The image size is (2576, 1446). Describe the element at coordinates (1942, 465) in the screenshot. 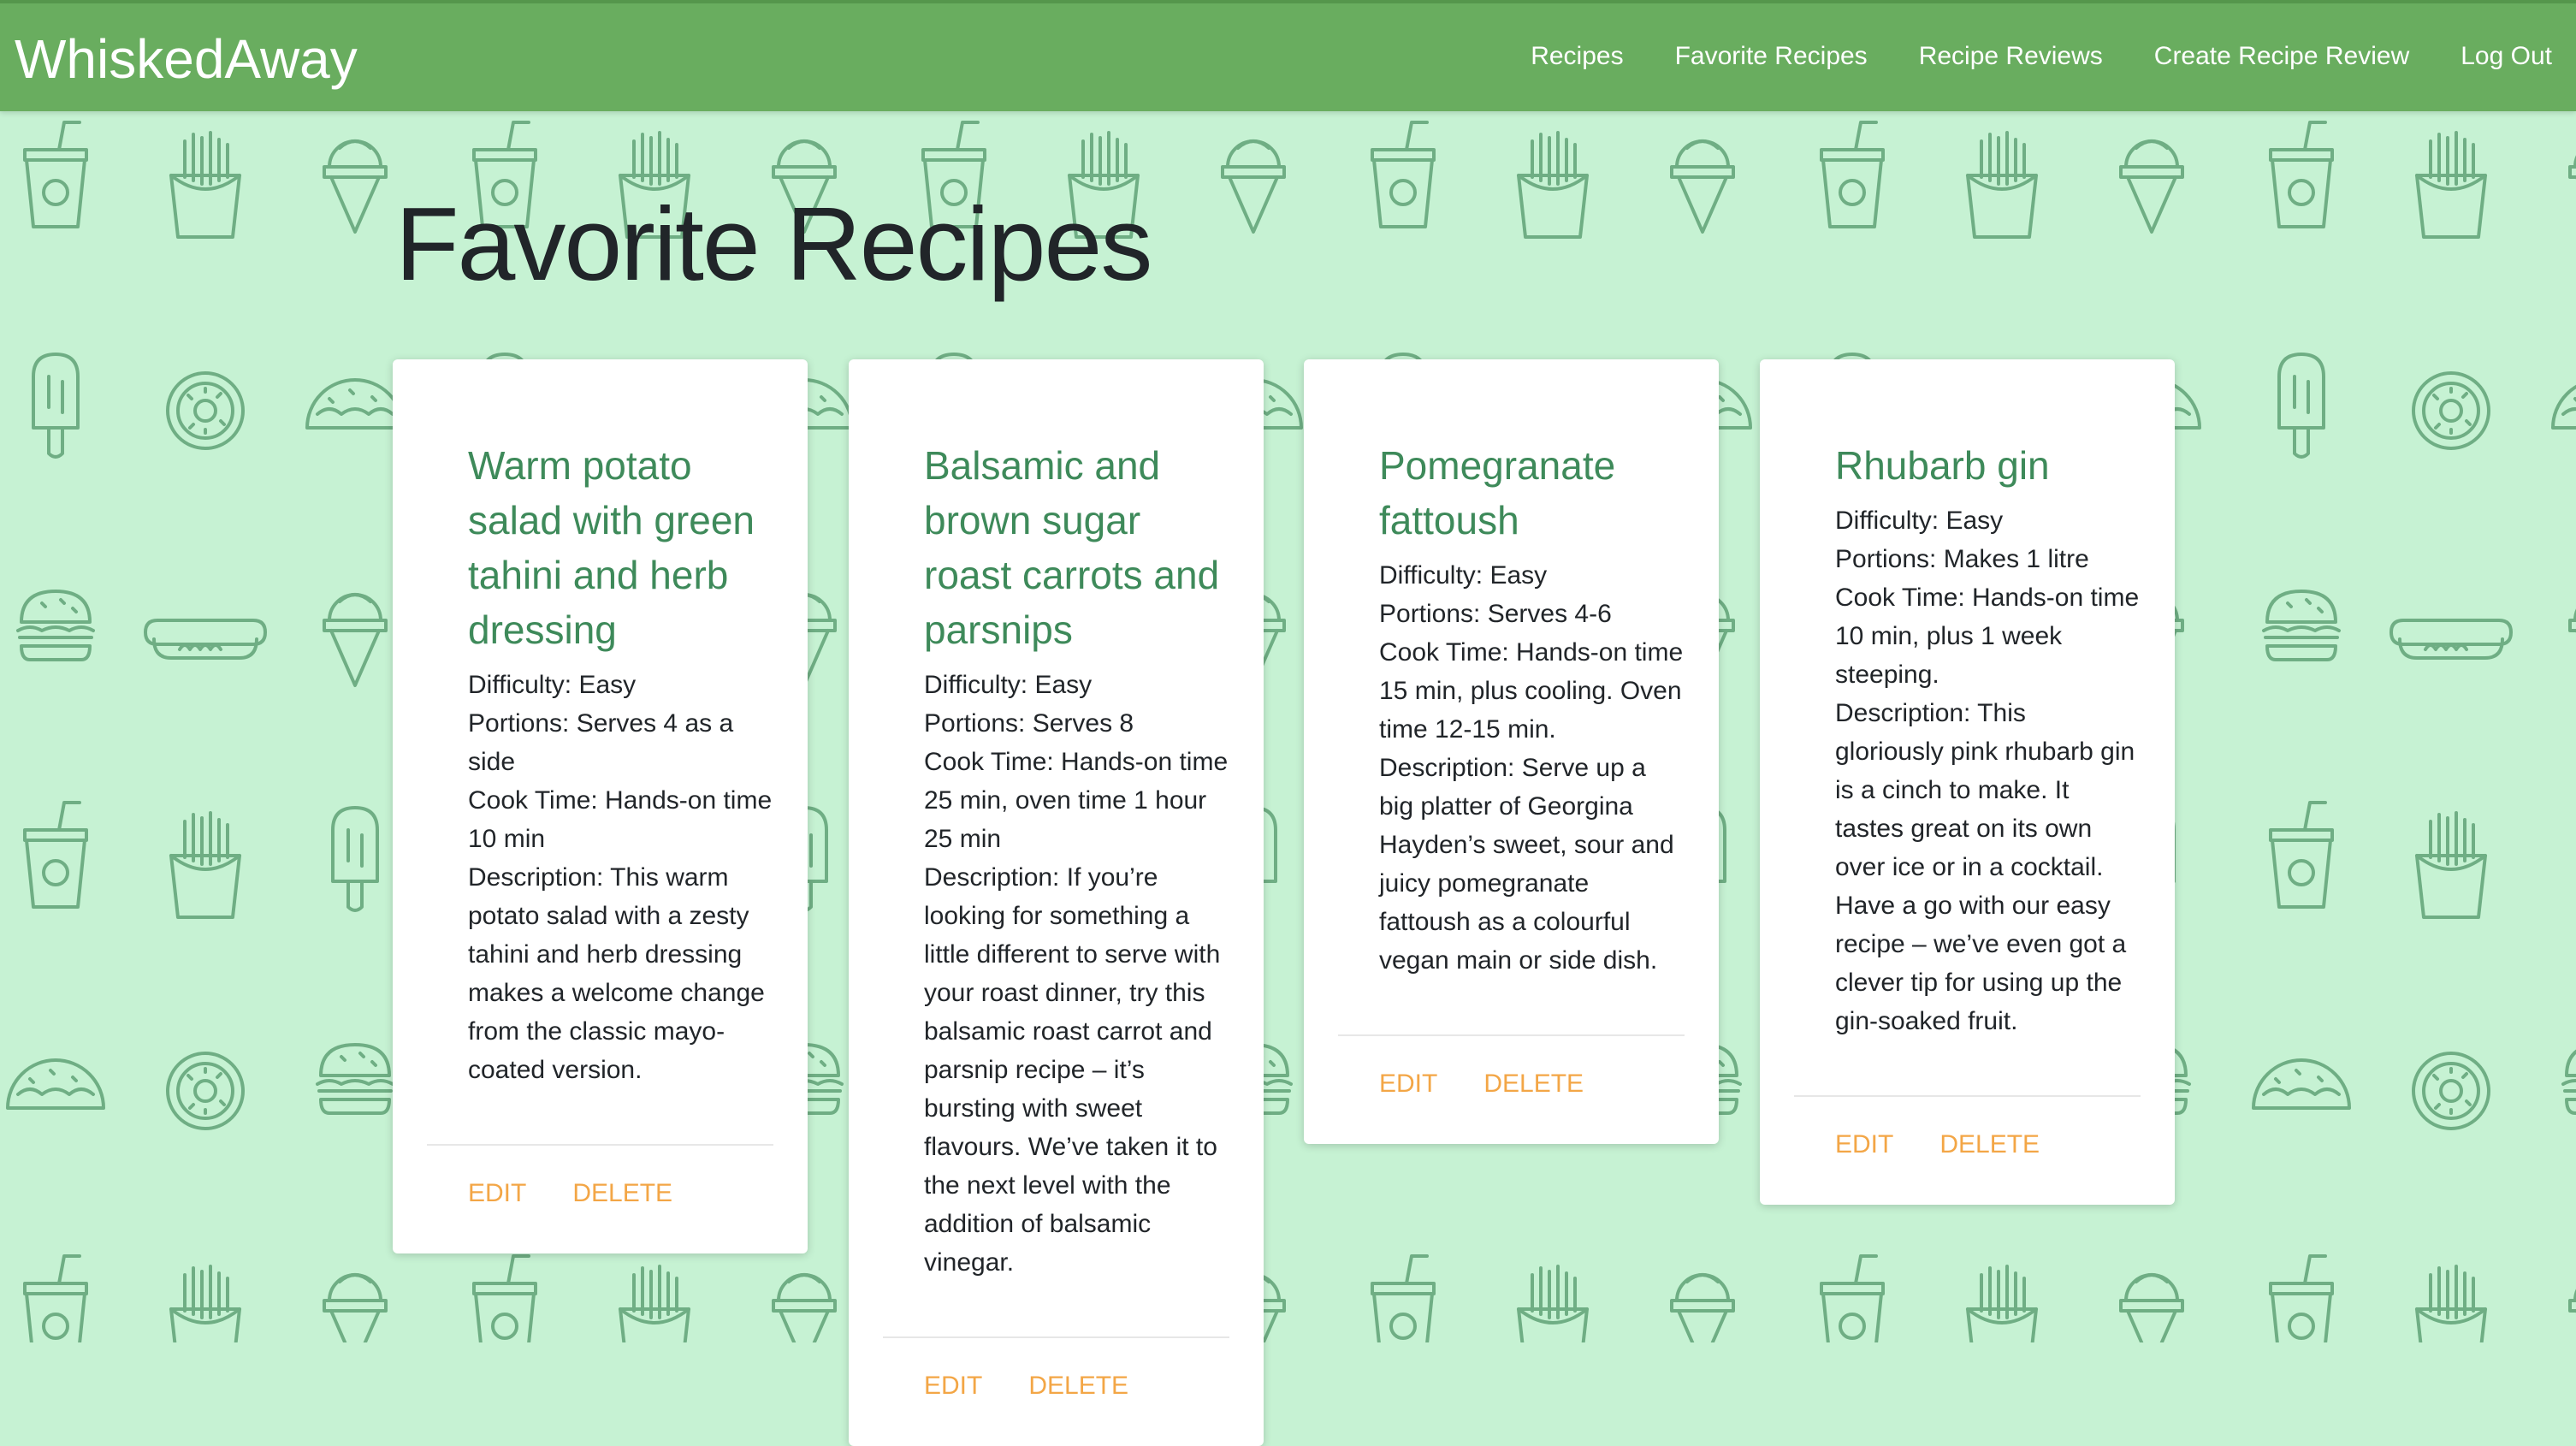

I see `recipe-title: Rhubarb gin` at that location.